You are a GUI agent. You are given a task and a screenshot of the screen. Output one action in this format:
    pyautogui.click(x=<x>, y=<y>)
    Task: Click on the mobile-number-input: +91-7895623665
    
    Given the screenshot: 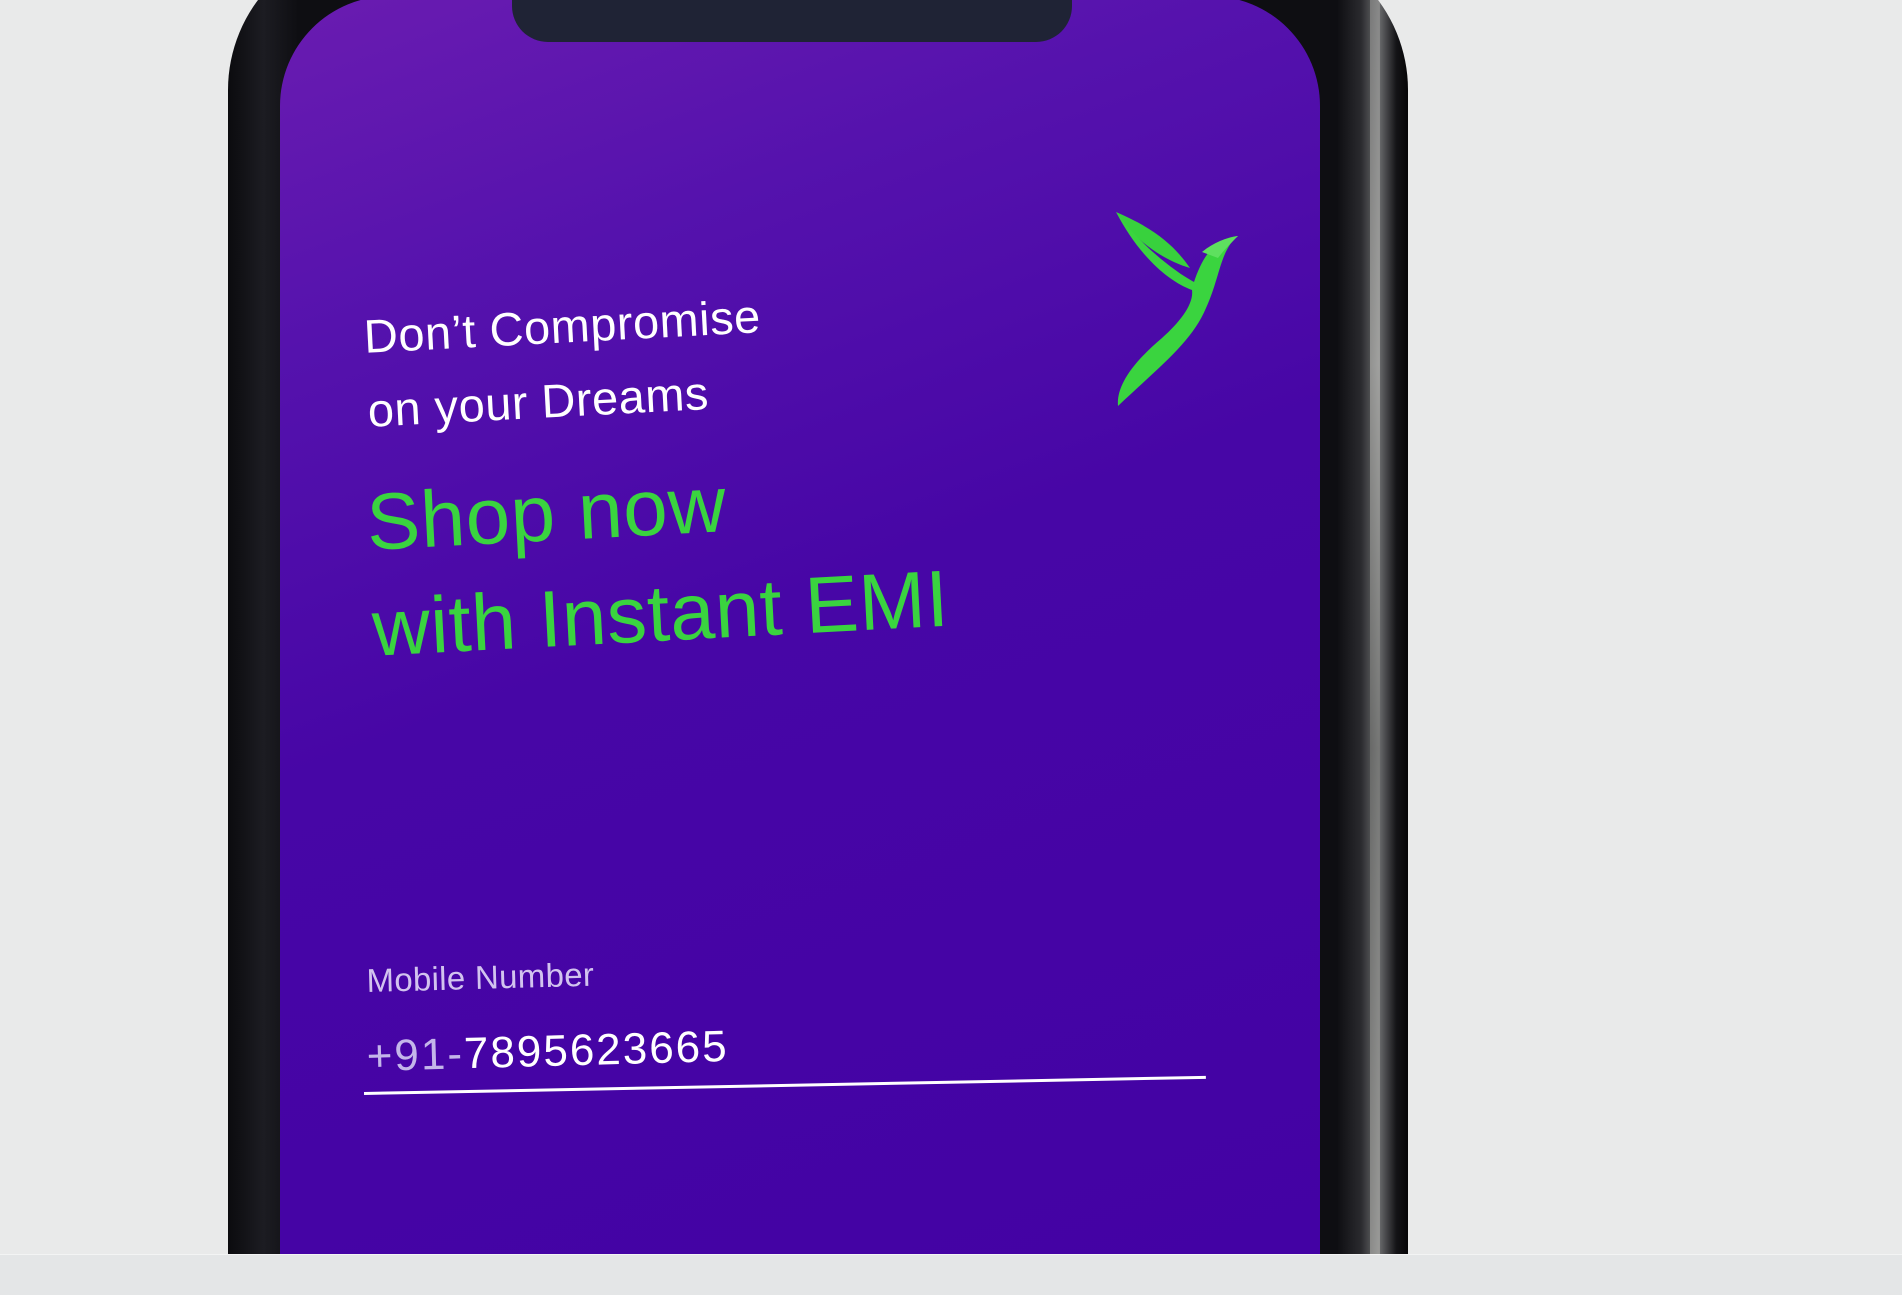 What is the action you would take?
    pyautogui.click(x=547, y=1052)
    